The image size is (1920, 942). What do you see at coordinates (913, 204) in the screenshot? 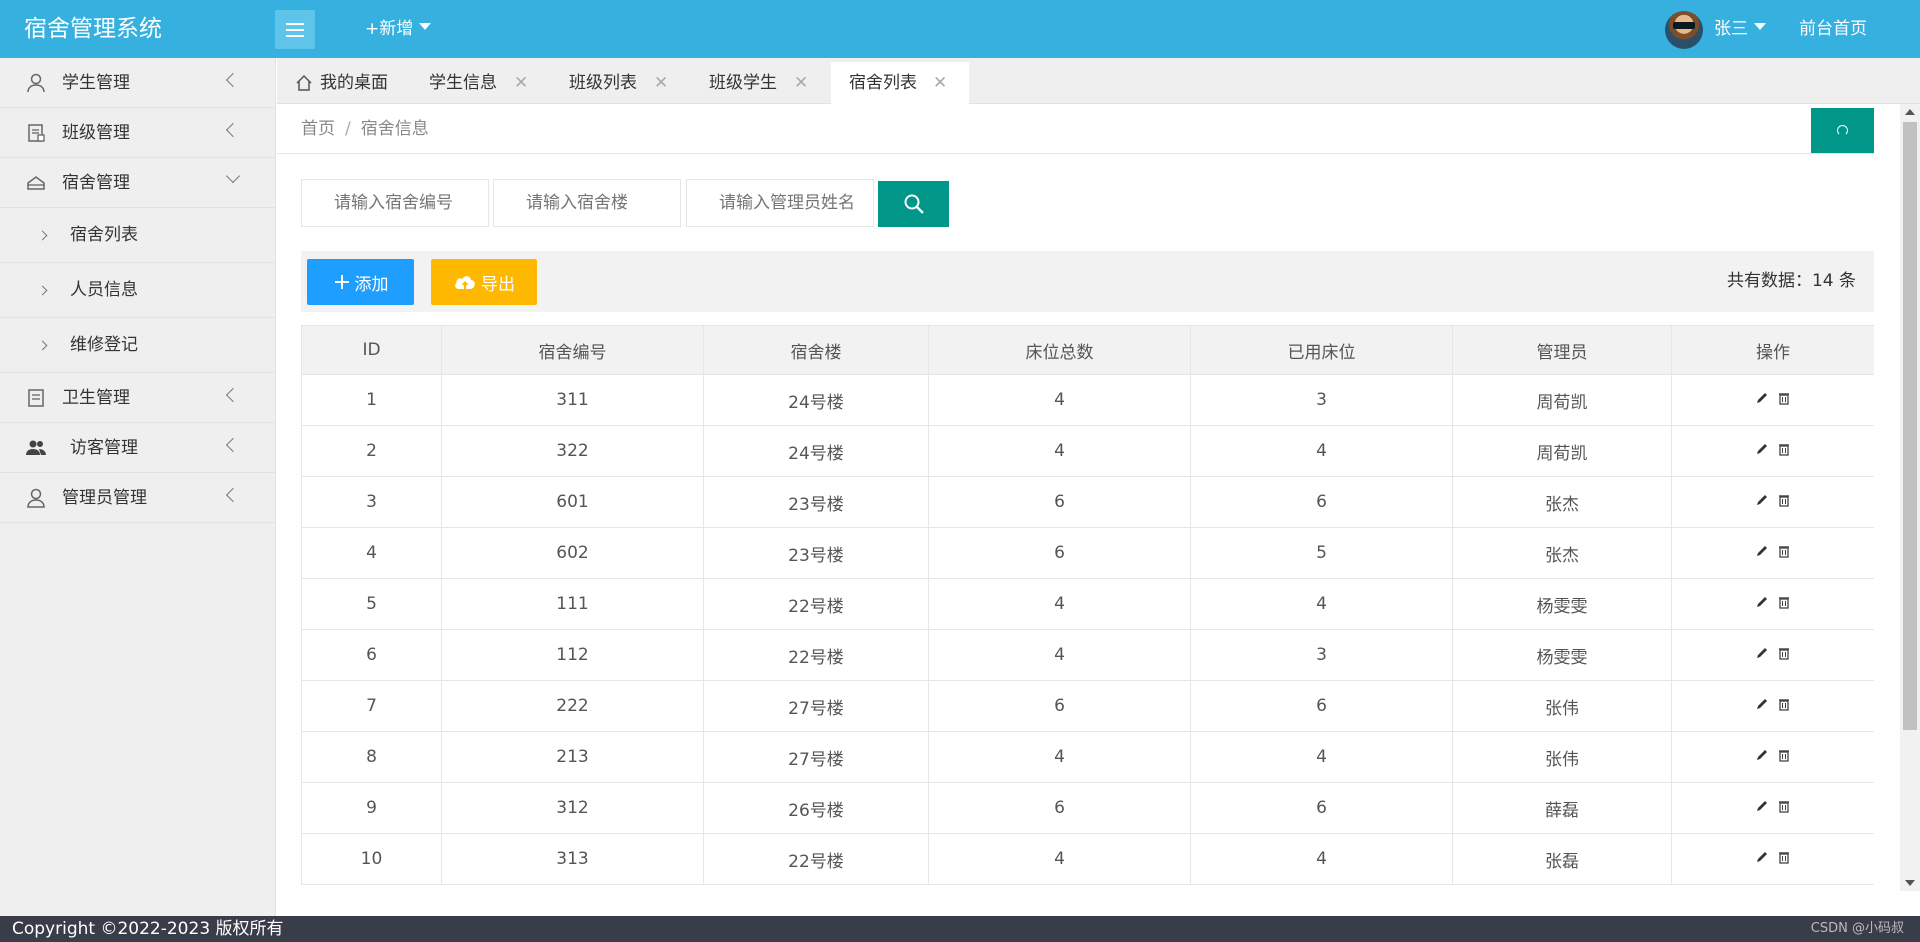
I see `search-button` at bounding box center [913, 204].